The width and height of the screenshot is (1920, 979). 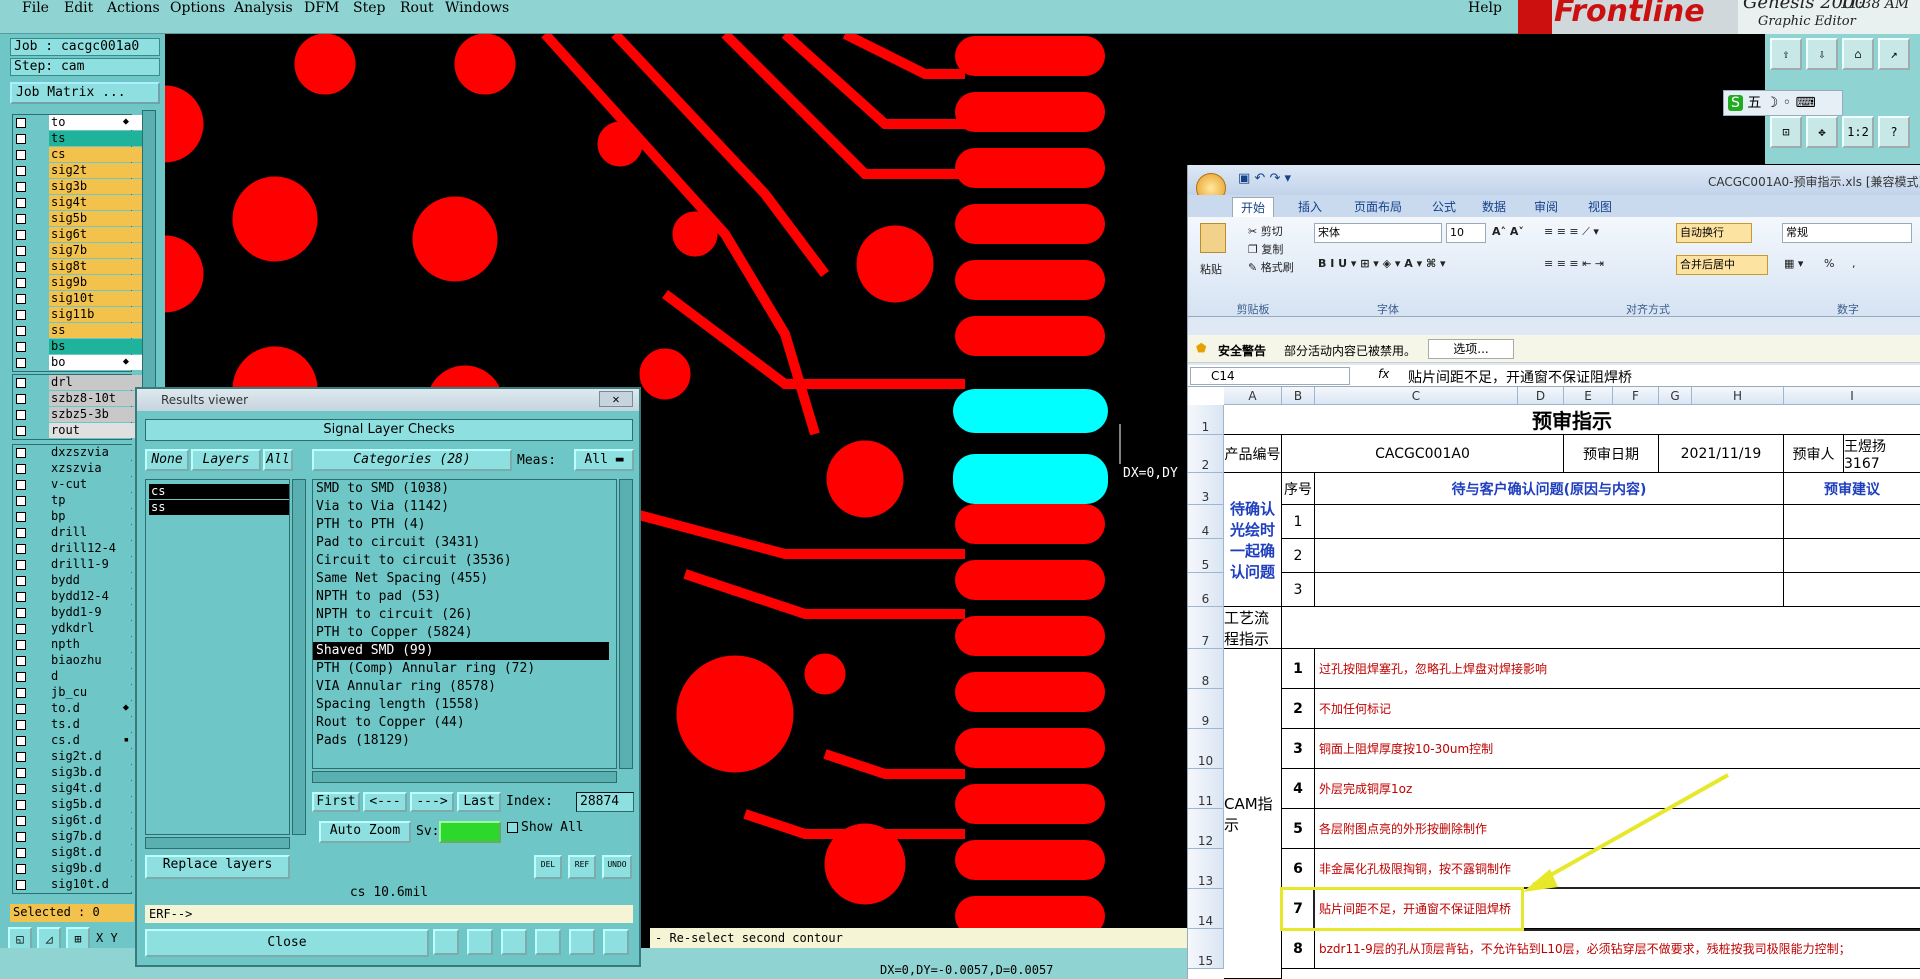 I want to click on cam-seq-cell: 6, so click(x=1298, y=869).